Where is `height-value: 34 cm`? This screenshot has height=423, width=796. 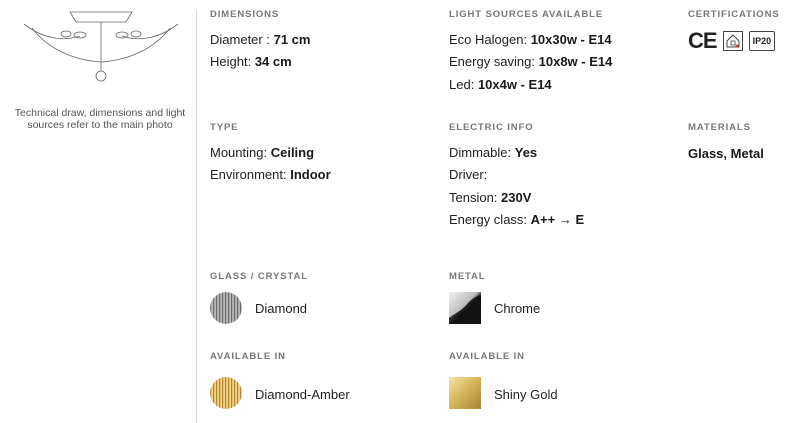 height-value: 34 cm is located at coordinates (273, 61).